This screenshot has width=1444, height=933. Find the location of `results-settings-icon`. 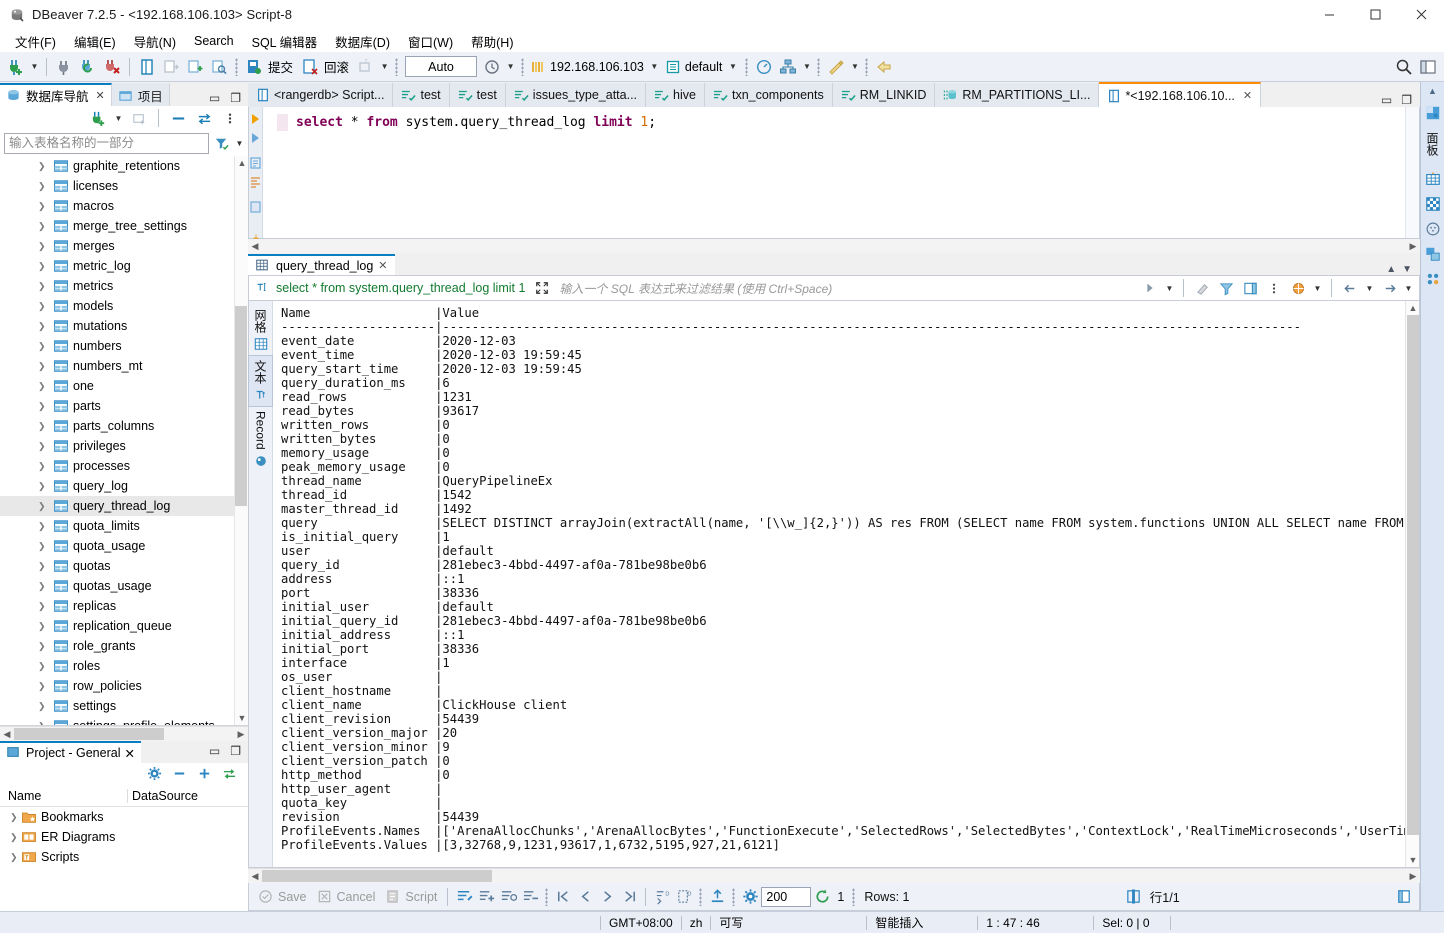

results-settings-icon is located at coordinates (750, 897).